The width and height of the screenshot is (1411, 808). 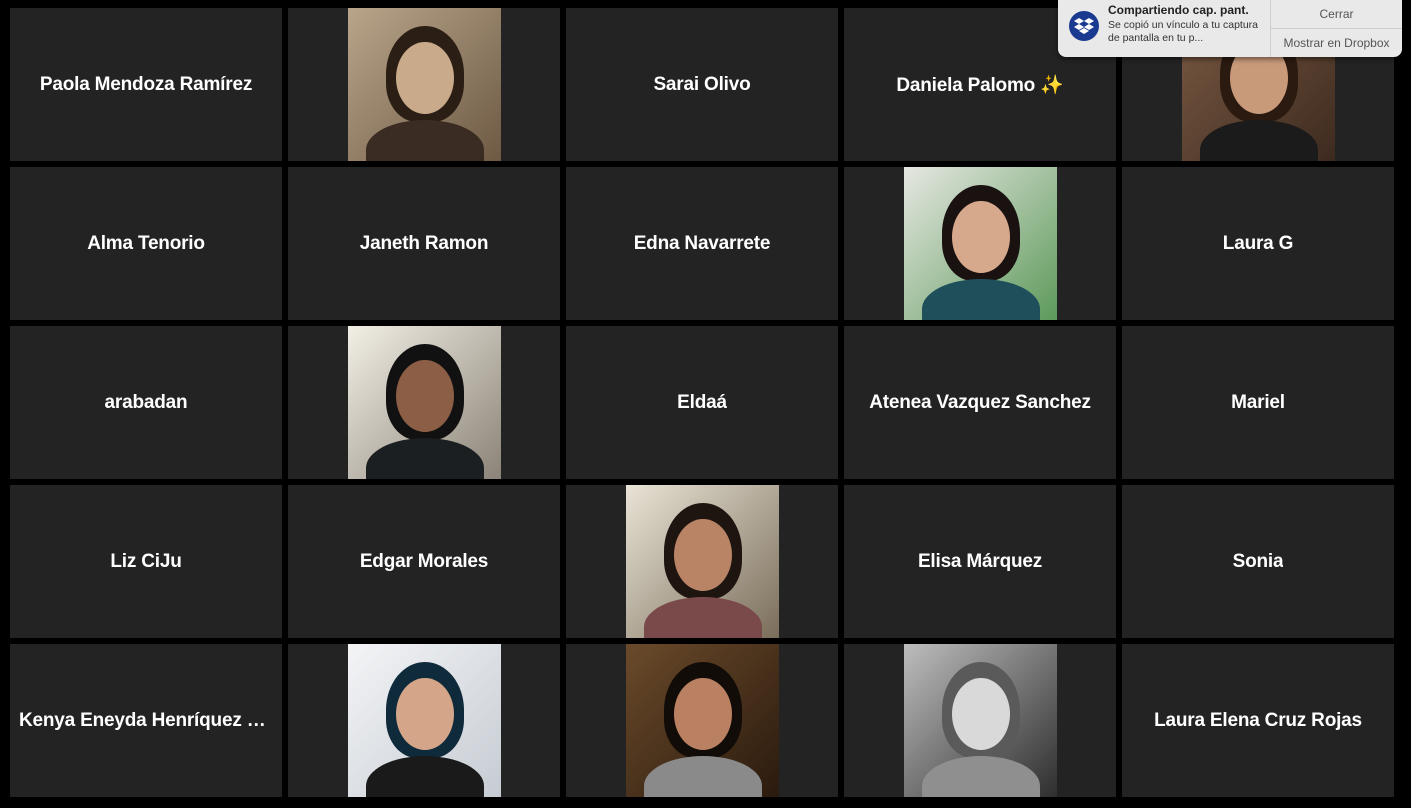 I want to click on participant-tile: Eldaá, so click(x=702, y=402).